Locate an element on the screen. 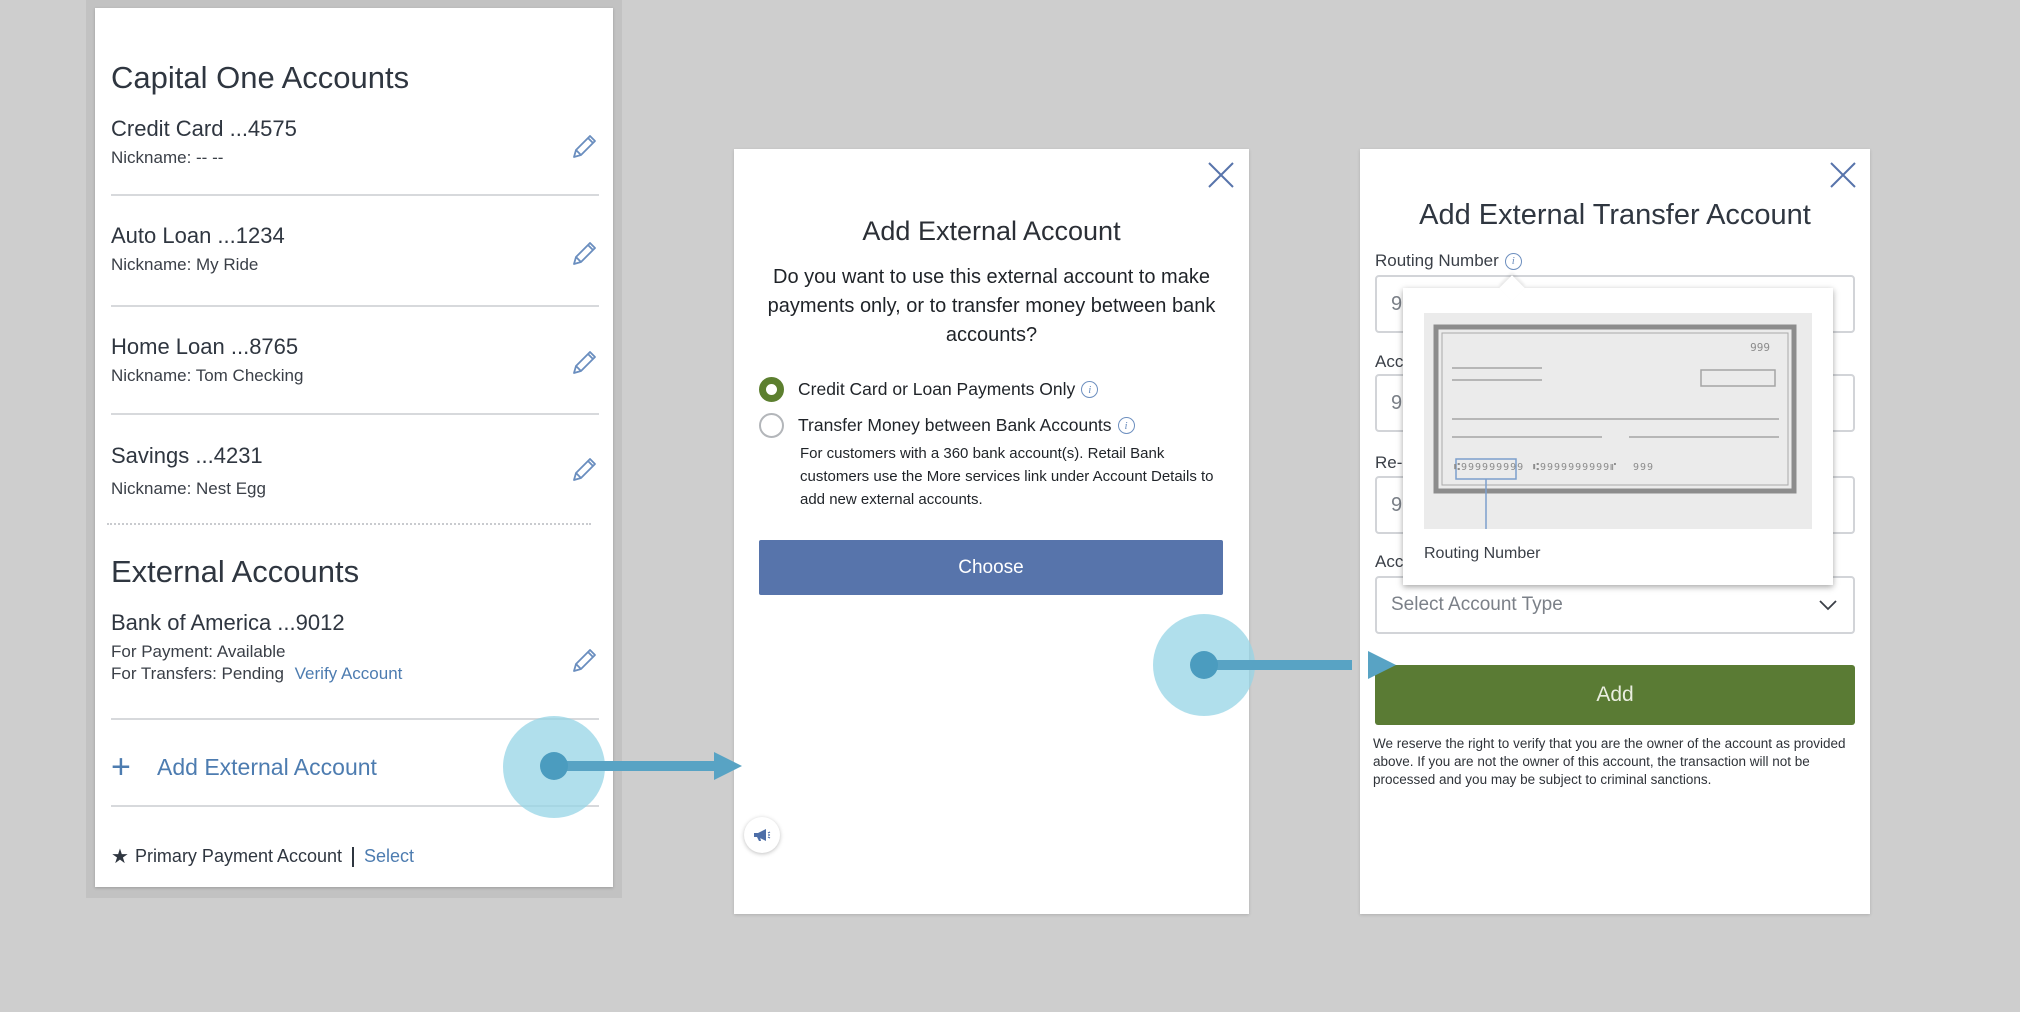  transfer-status: For Transfers: Pending is located at coordinates (197, 673).